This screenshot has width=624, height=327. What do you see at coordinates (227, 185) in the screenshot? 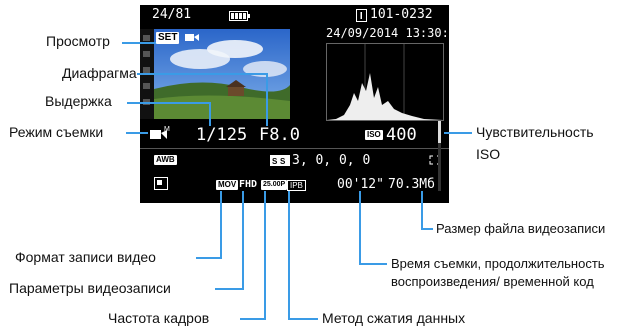
I see `format-mov-badge: MOV` at bounding box center [227, 185].